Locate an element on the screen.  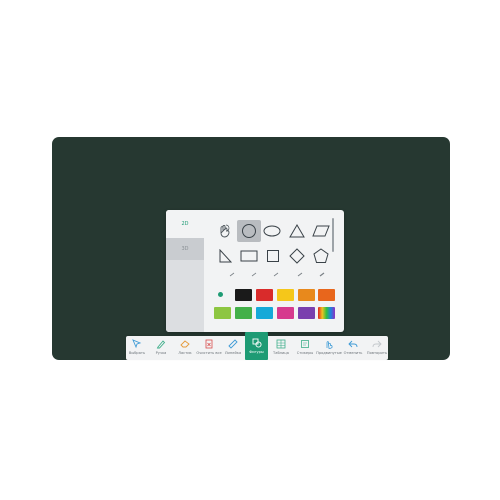
ellipse-icon is located at coordinates (272, 231).